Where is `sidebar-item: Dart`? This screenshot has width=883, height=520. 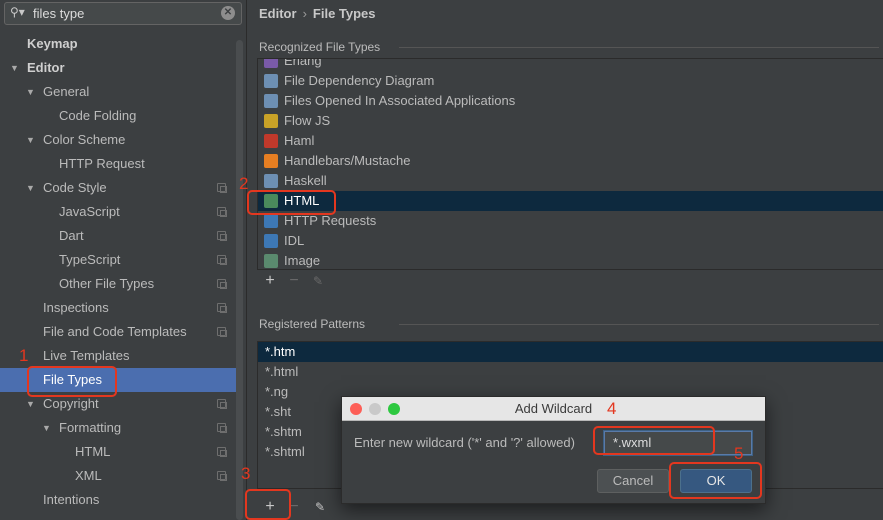
sidebar-item: Dart is located at coordinates (118, 236).